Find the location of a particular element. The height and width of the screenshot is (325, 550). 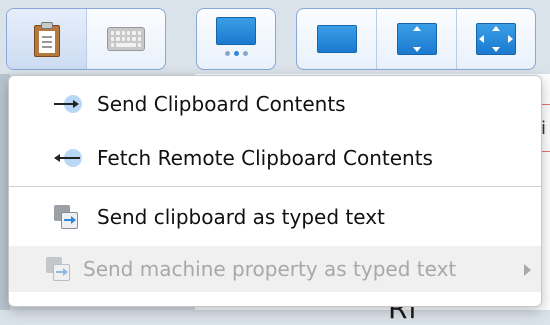

fit-vertical-icon is located at coordinates (416, 39).